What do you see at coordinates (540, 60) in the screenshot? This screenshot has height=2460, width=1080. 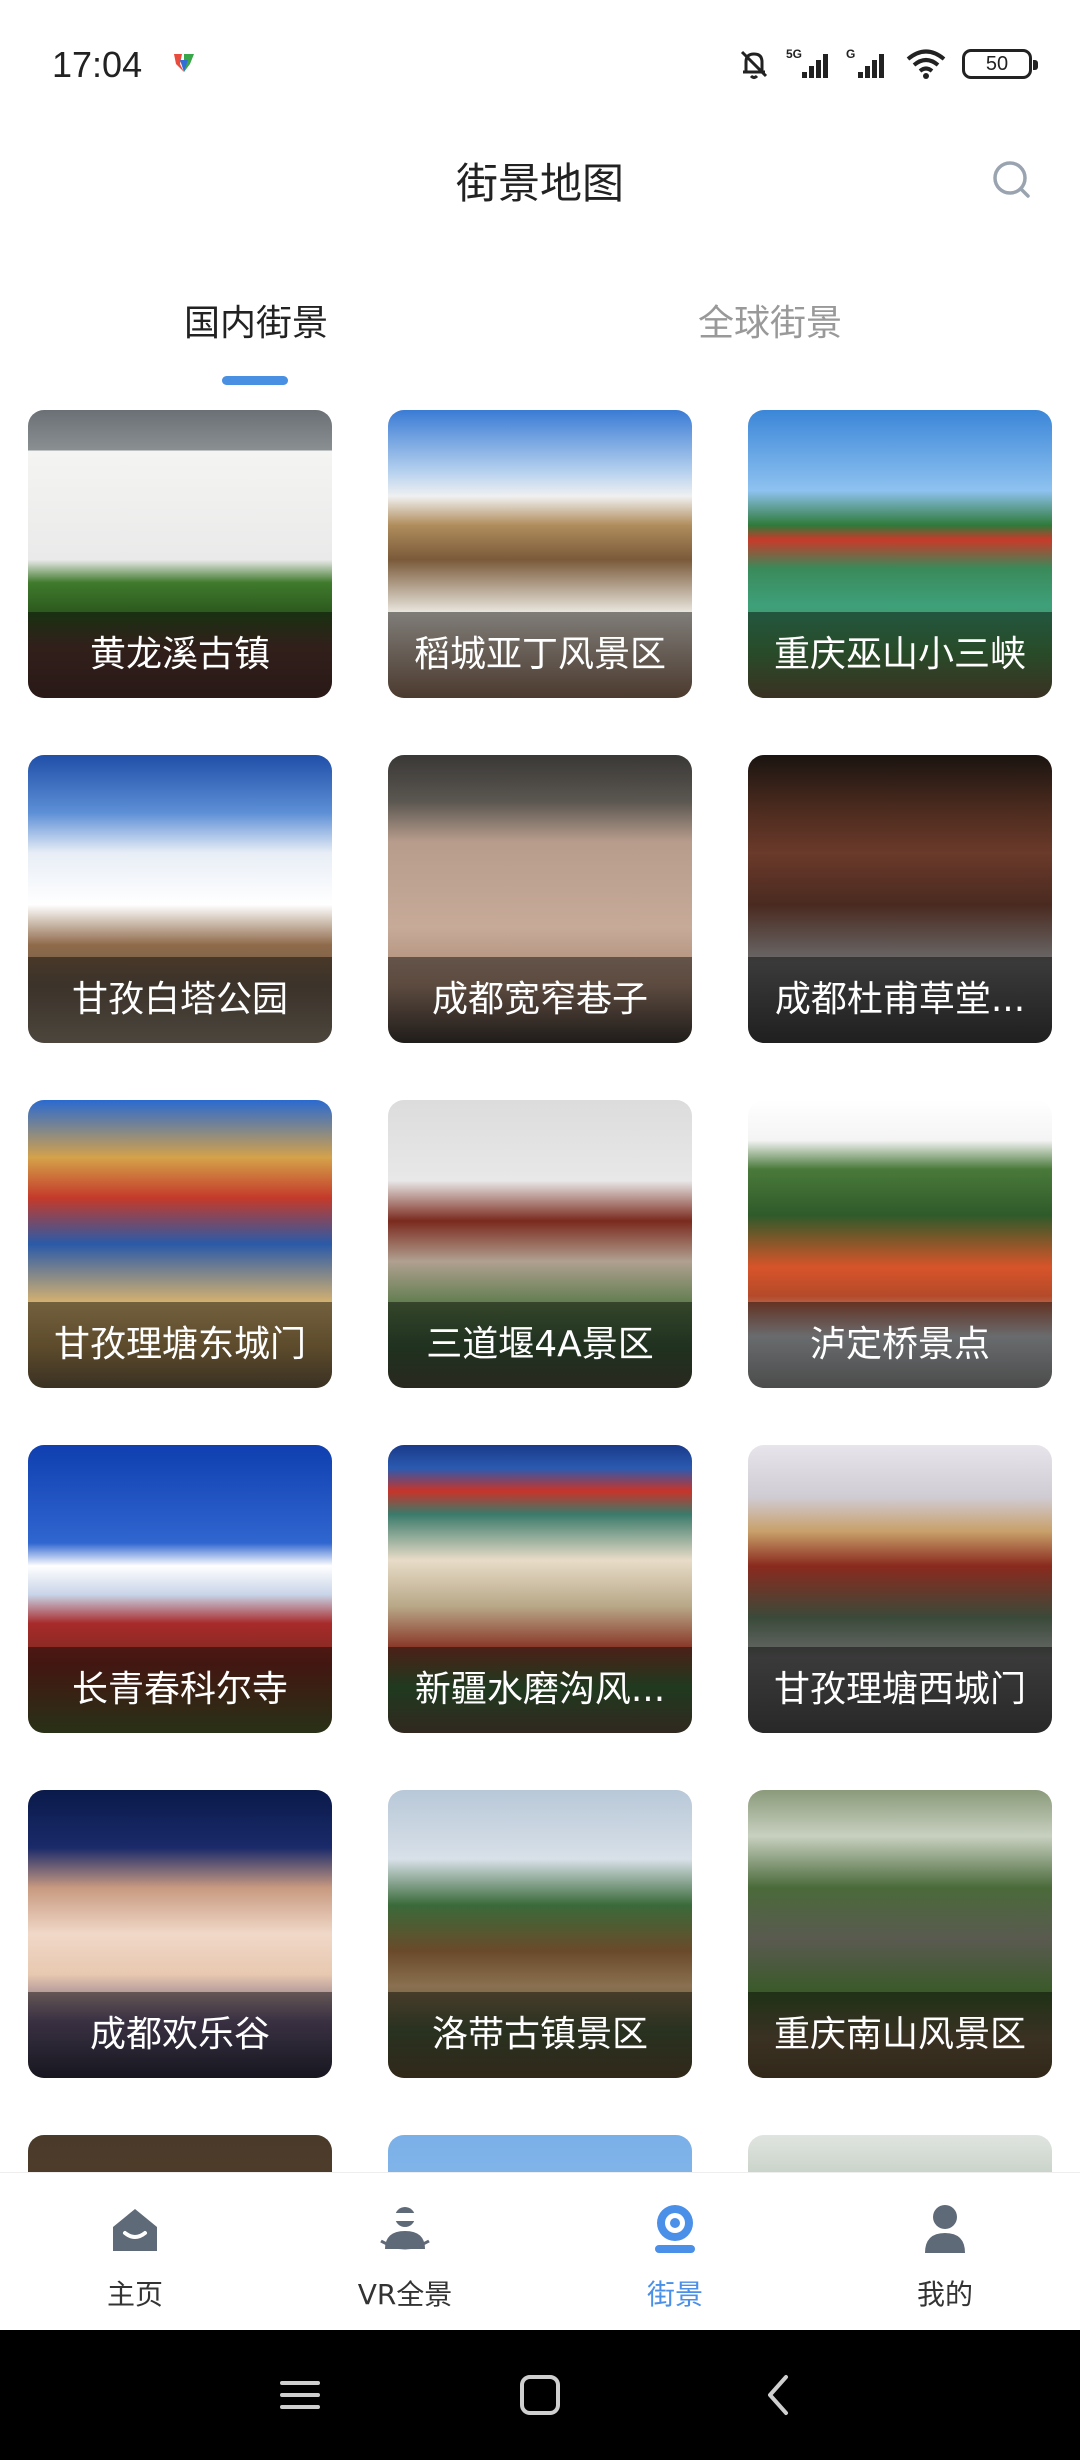 I see `status-bar: 17:04 5G G 50` at bounding box center [540, 60].